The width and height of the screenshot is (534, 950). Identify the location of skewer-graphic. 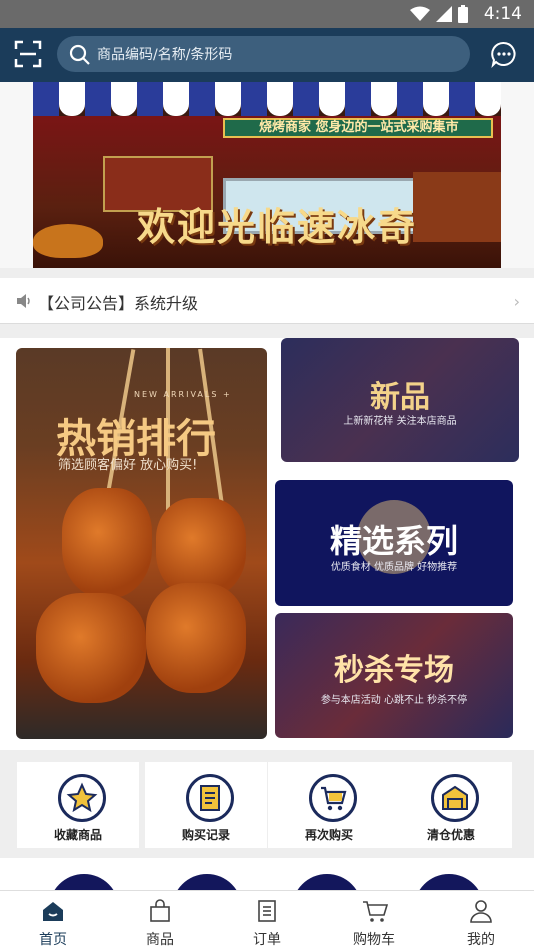
(457, 207).